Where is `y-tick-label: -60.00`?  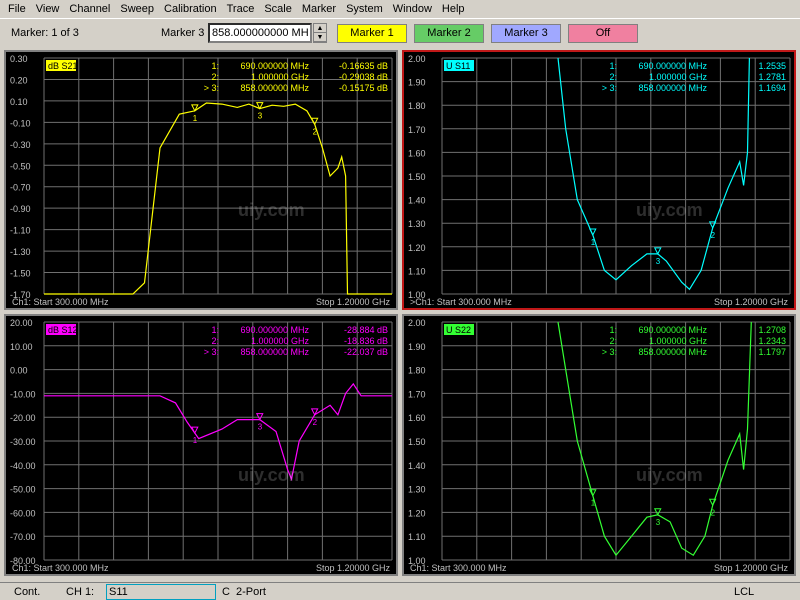 y-tick-label: -60.00 is located at coordinates (23, 513).